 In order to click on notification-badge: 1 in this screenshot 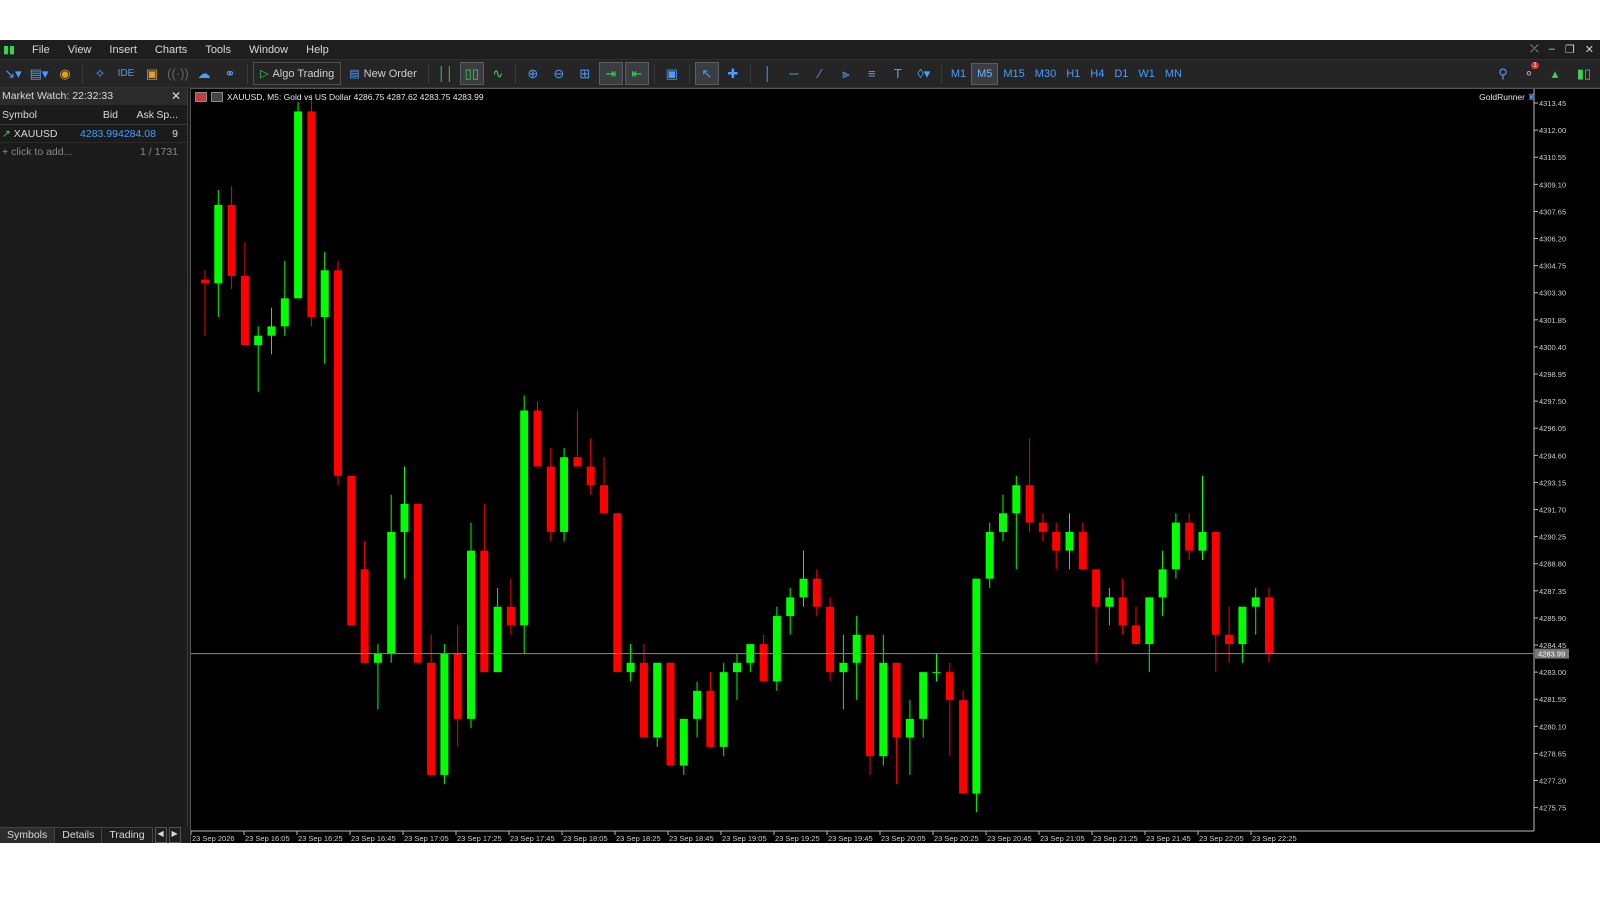, I will do `click(1535, 65)`.